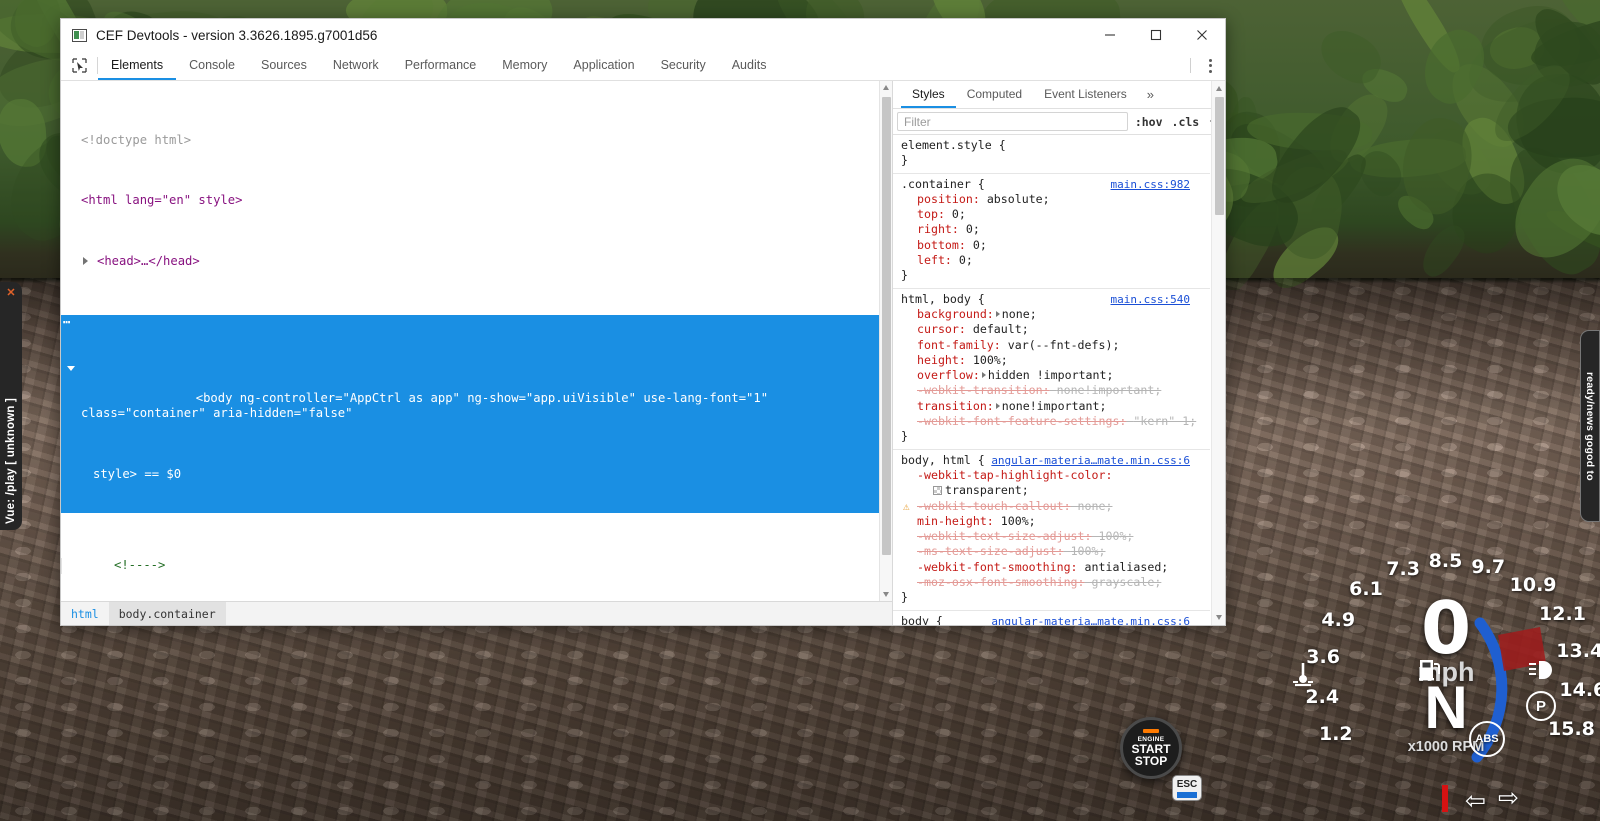 The width and height of the screenshot is (1600, 821). Describe the element at coordinates (85, 614) in the screenshot. I see `breadcrumb-item: html` at that location.